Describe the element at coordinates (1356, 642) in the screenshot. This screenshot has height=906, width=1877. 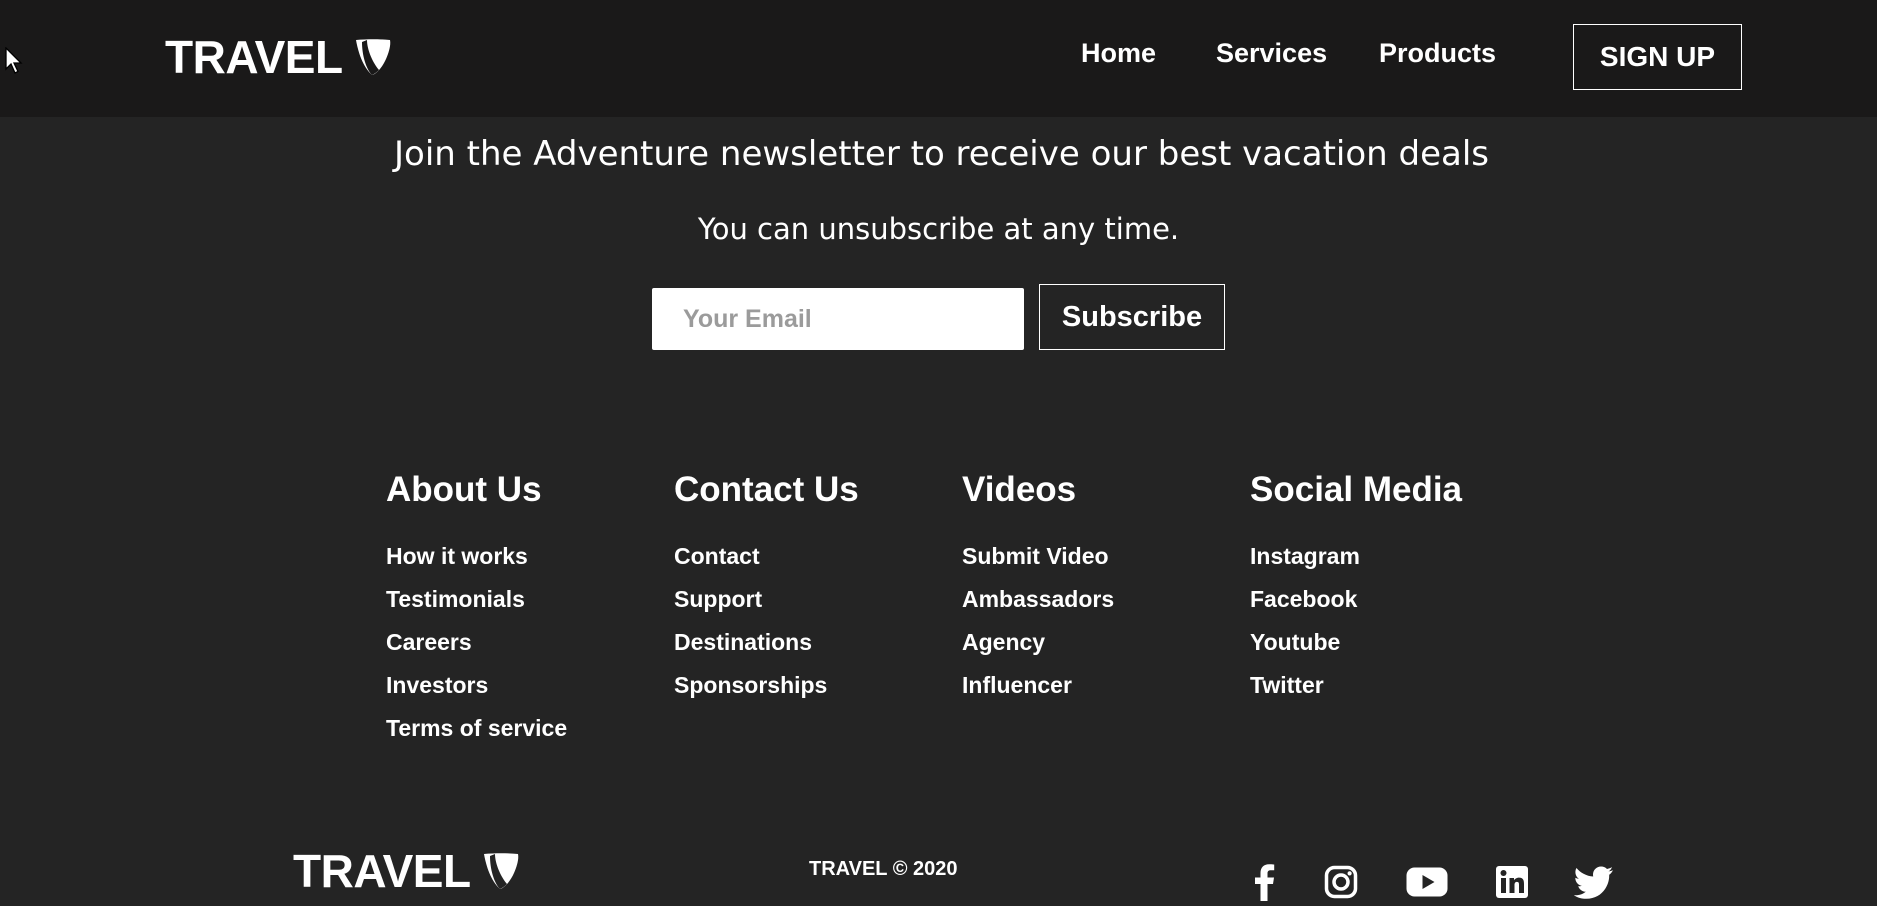
I see `footer-link-youtube: Youtube` at that location.